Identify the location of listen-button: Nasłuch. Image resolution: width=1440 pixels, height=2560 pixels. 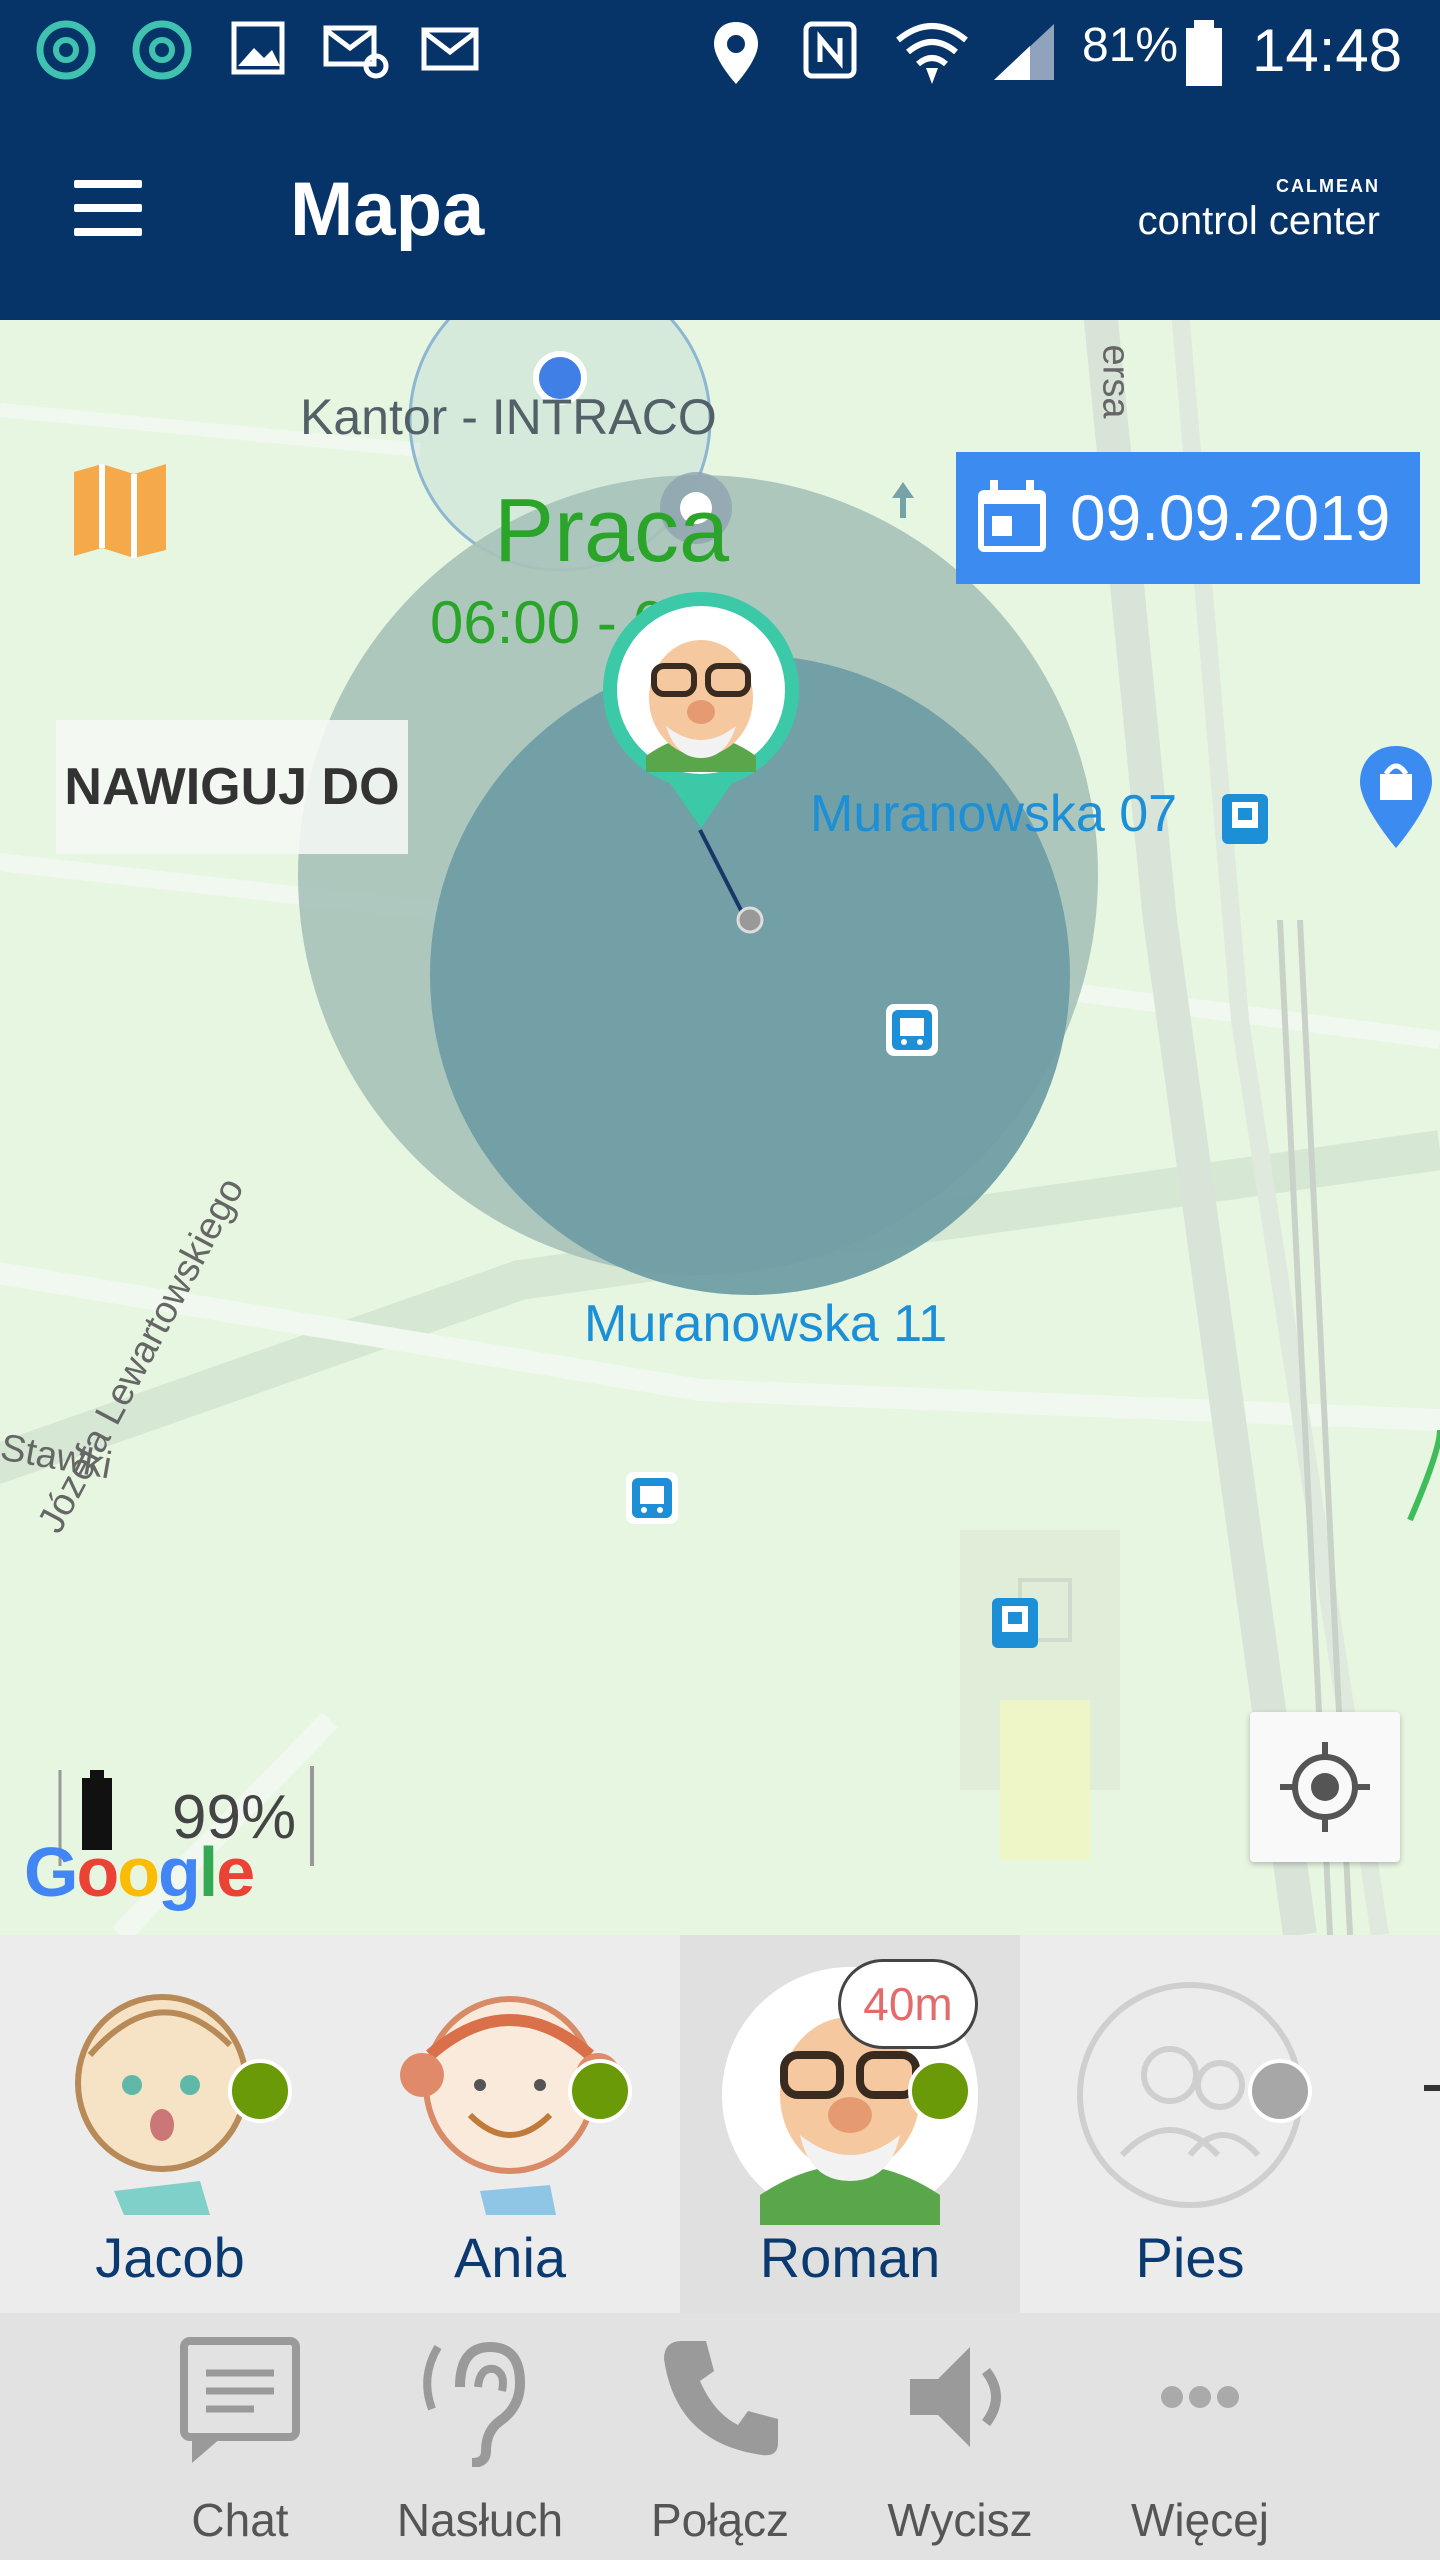
(480, 2436).